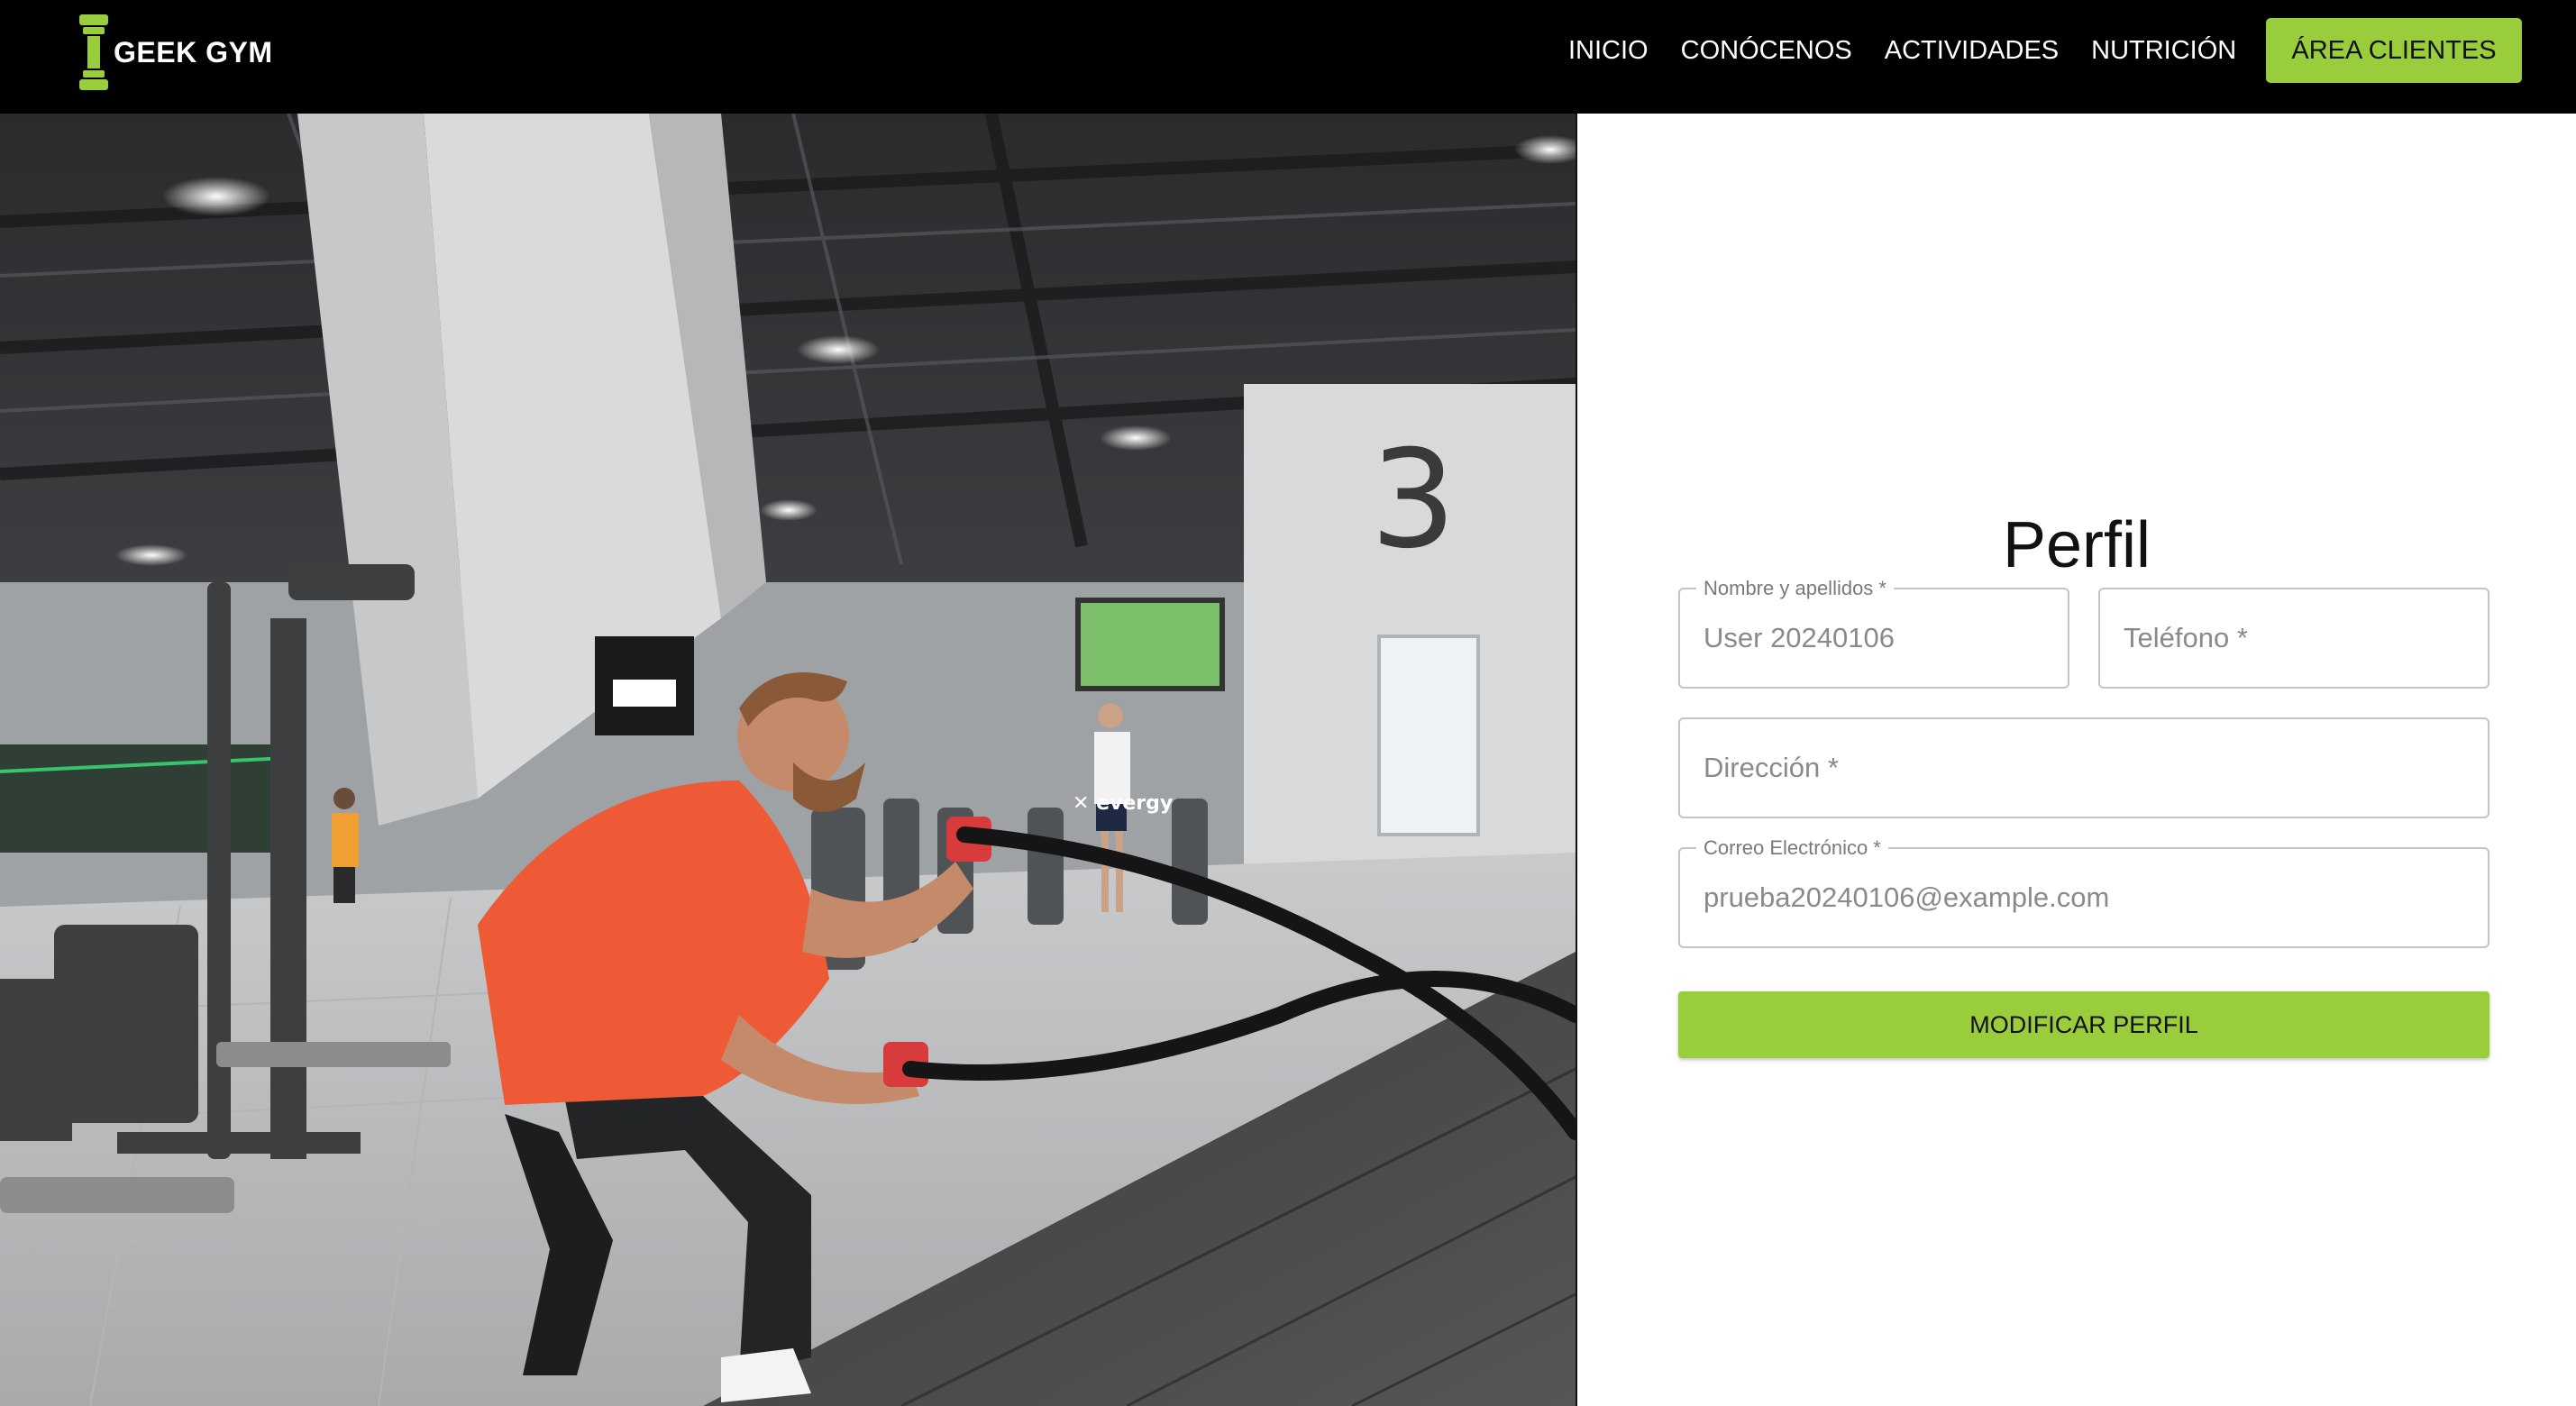 The width and height of the screenshot is (2576, 1406). I want to click on area-clientes-button: ÁREA CLIENTES, so click(2394, 50).